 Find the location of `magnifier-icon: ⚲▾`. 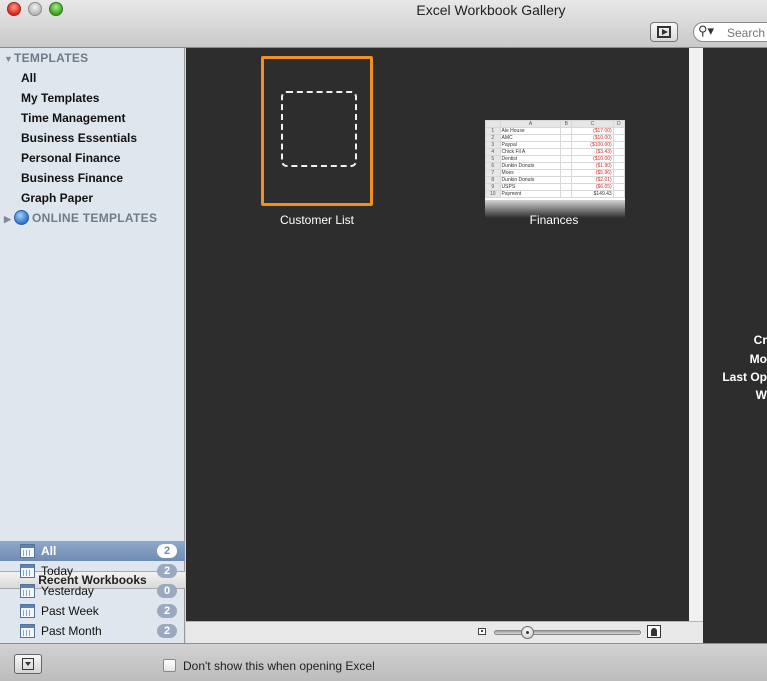

magnifier-icon: ⚲▾ is located at coordinates (706, 31).